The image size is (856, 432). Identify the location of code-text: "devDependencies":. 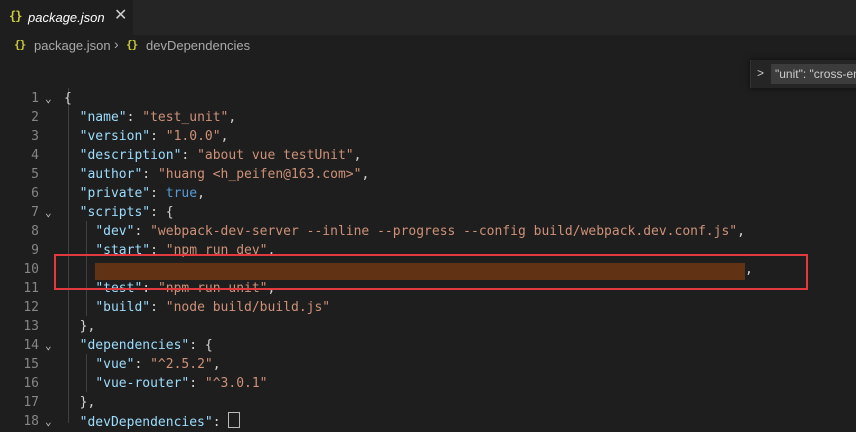
(160, 422).